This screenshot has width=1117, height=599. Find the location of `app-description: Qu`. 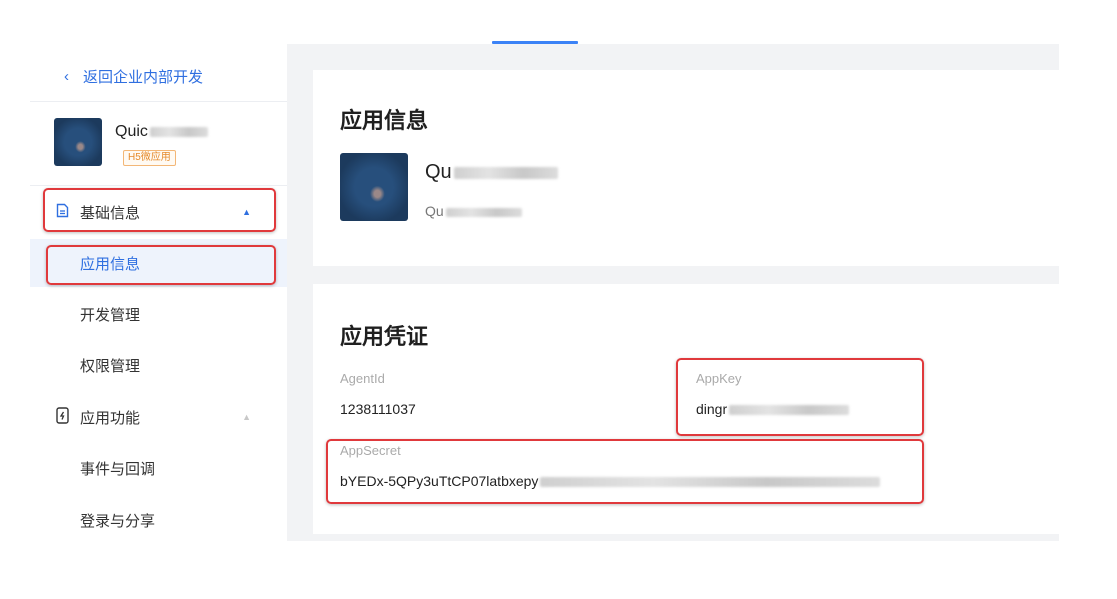

app-description: Qu is located at coordinates (434, 211).